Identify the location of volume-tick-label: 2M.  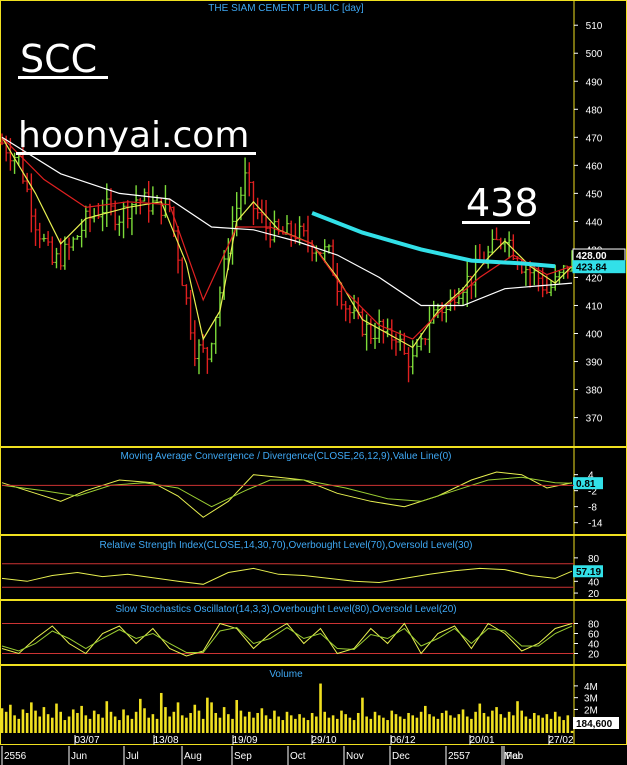
(591, 710).